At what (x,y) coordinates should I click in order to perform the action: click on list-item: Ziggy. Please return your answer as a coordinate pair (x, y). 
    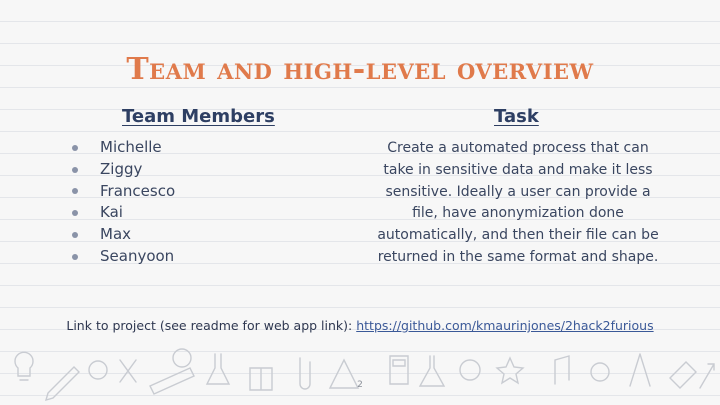
    Looking at the image, I should click on (122, 170).